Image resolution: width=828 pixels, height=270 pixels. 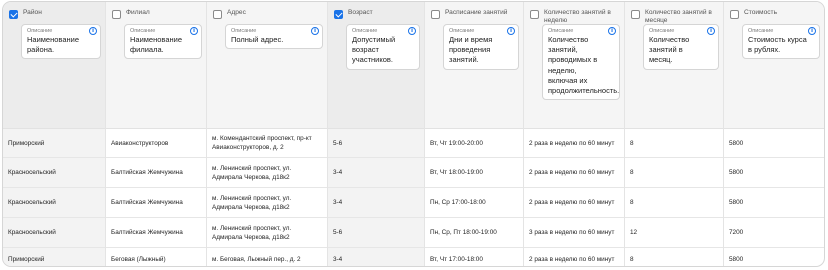 What do you see at coordinates (32, 232) in the screenshot?
I see `cell-value: Красносельский` at bounding box center [32, 232].